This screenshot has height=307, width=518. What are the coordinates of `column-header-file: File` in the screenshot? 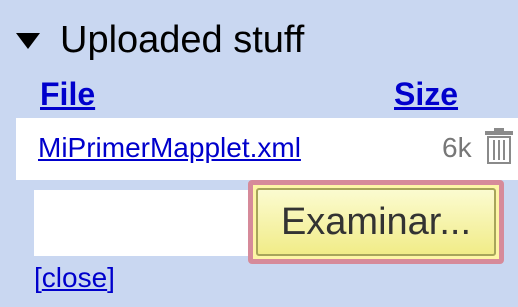 It's located at (67, 94).